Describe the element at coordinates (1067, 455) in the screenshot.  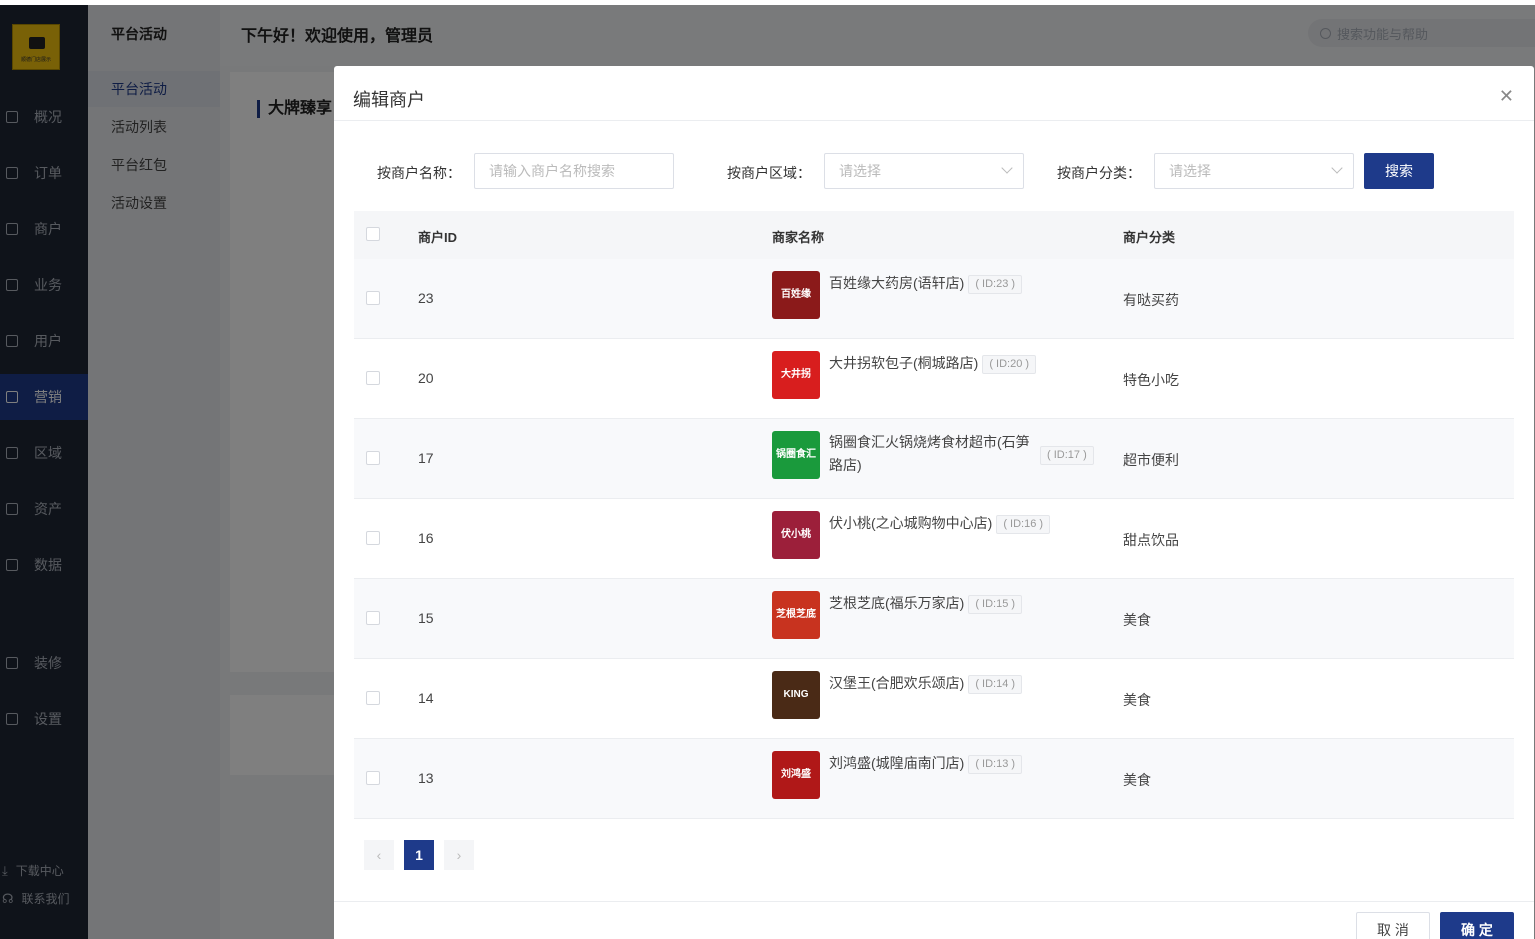
I see `merchant-id-badge: ( ID:17 )` at that location.